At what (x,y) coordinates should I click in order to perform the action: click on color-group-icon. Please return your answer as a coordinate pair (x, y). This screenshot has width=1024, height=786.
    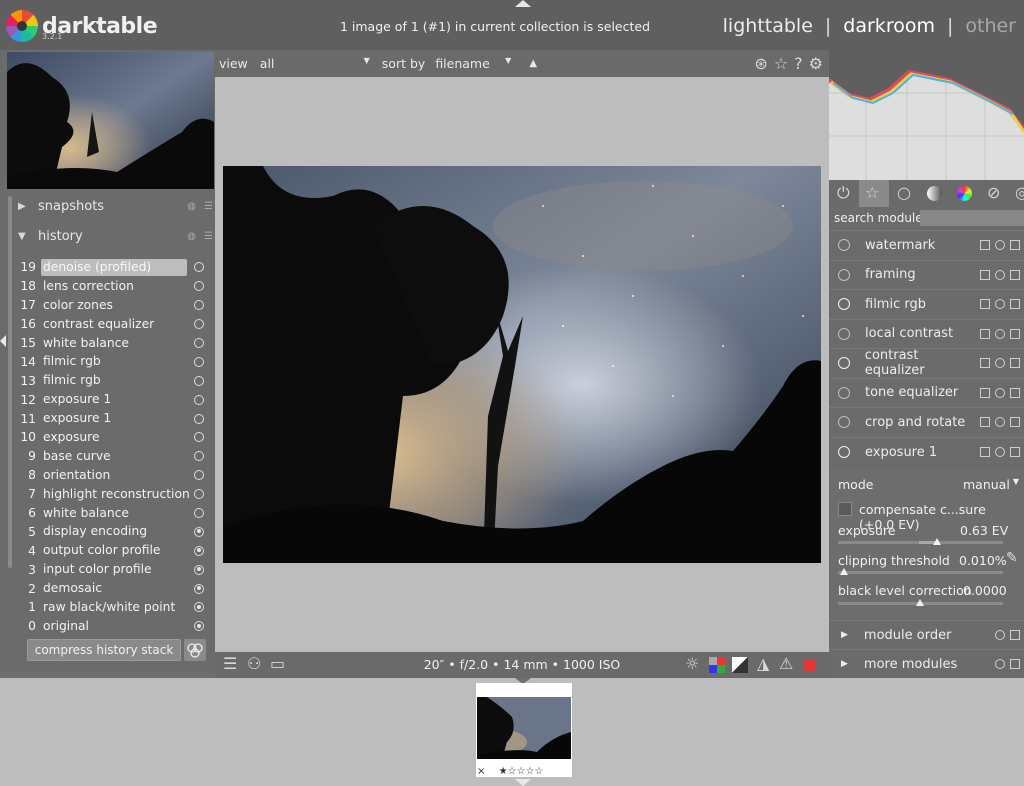
    Looking at the image, I should click on (964, 193).